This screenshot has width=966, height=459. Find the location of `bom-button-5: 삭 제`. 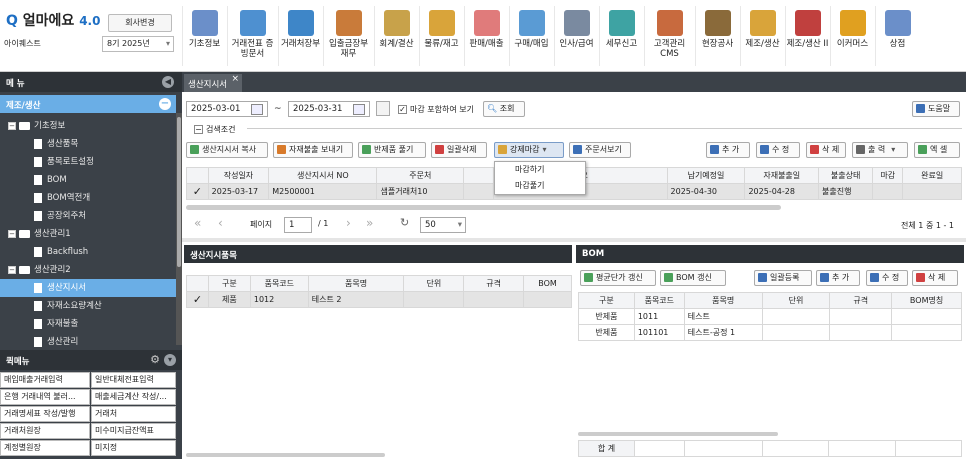

bom-button-5: 삭 제 is located at coordinates (935, 278).